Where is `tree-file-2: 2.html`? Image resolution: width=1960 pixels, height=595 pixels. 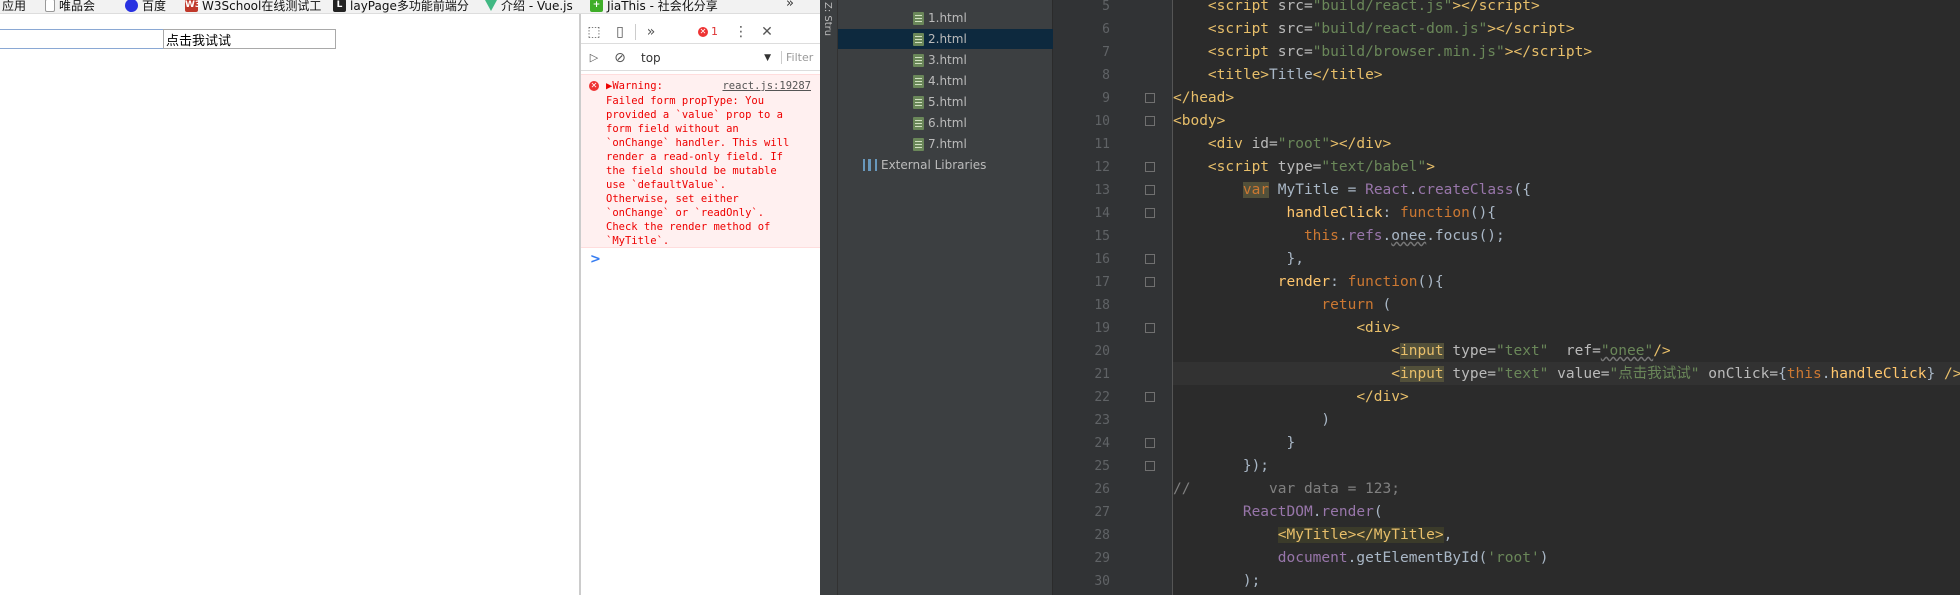
tree-file-2: 2.html is located at coordinates (945, 39).